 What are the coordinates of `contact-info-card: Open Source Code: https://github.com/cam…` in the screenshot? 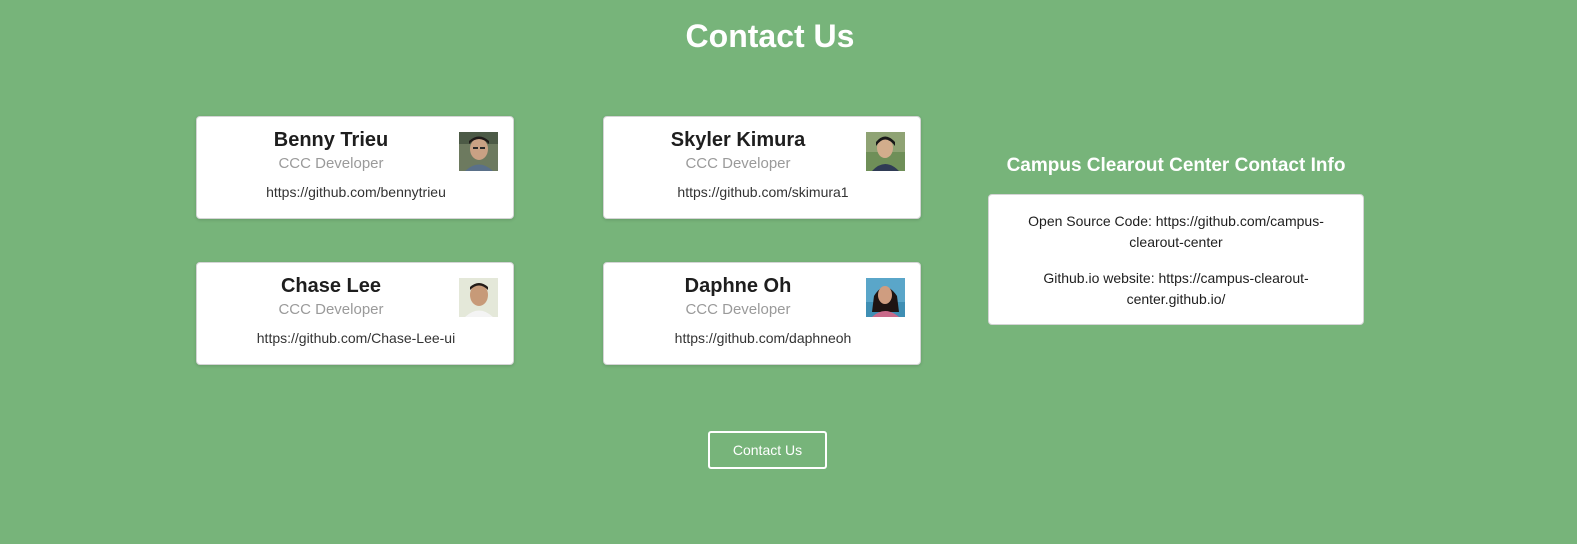 It's located at (1176, 259).